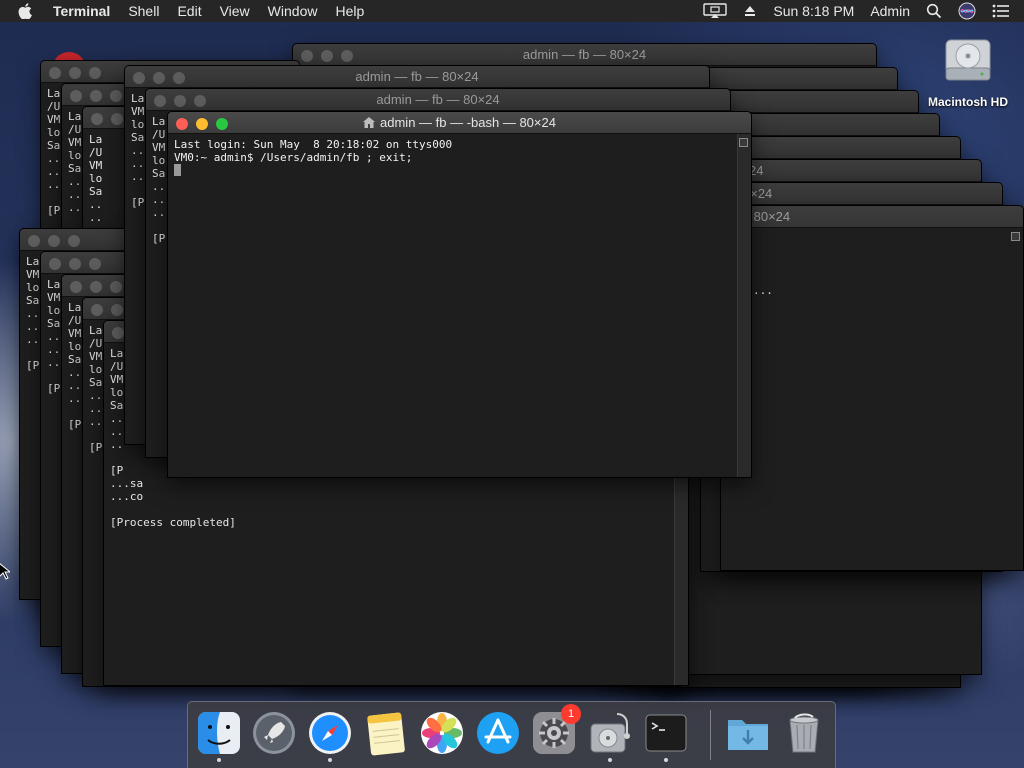 This screenshot has width=1024, height=768. Describe the element at coordinates (934, 11) in the screenshot. I see `spotlight-search-icon` at that location.